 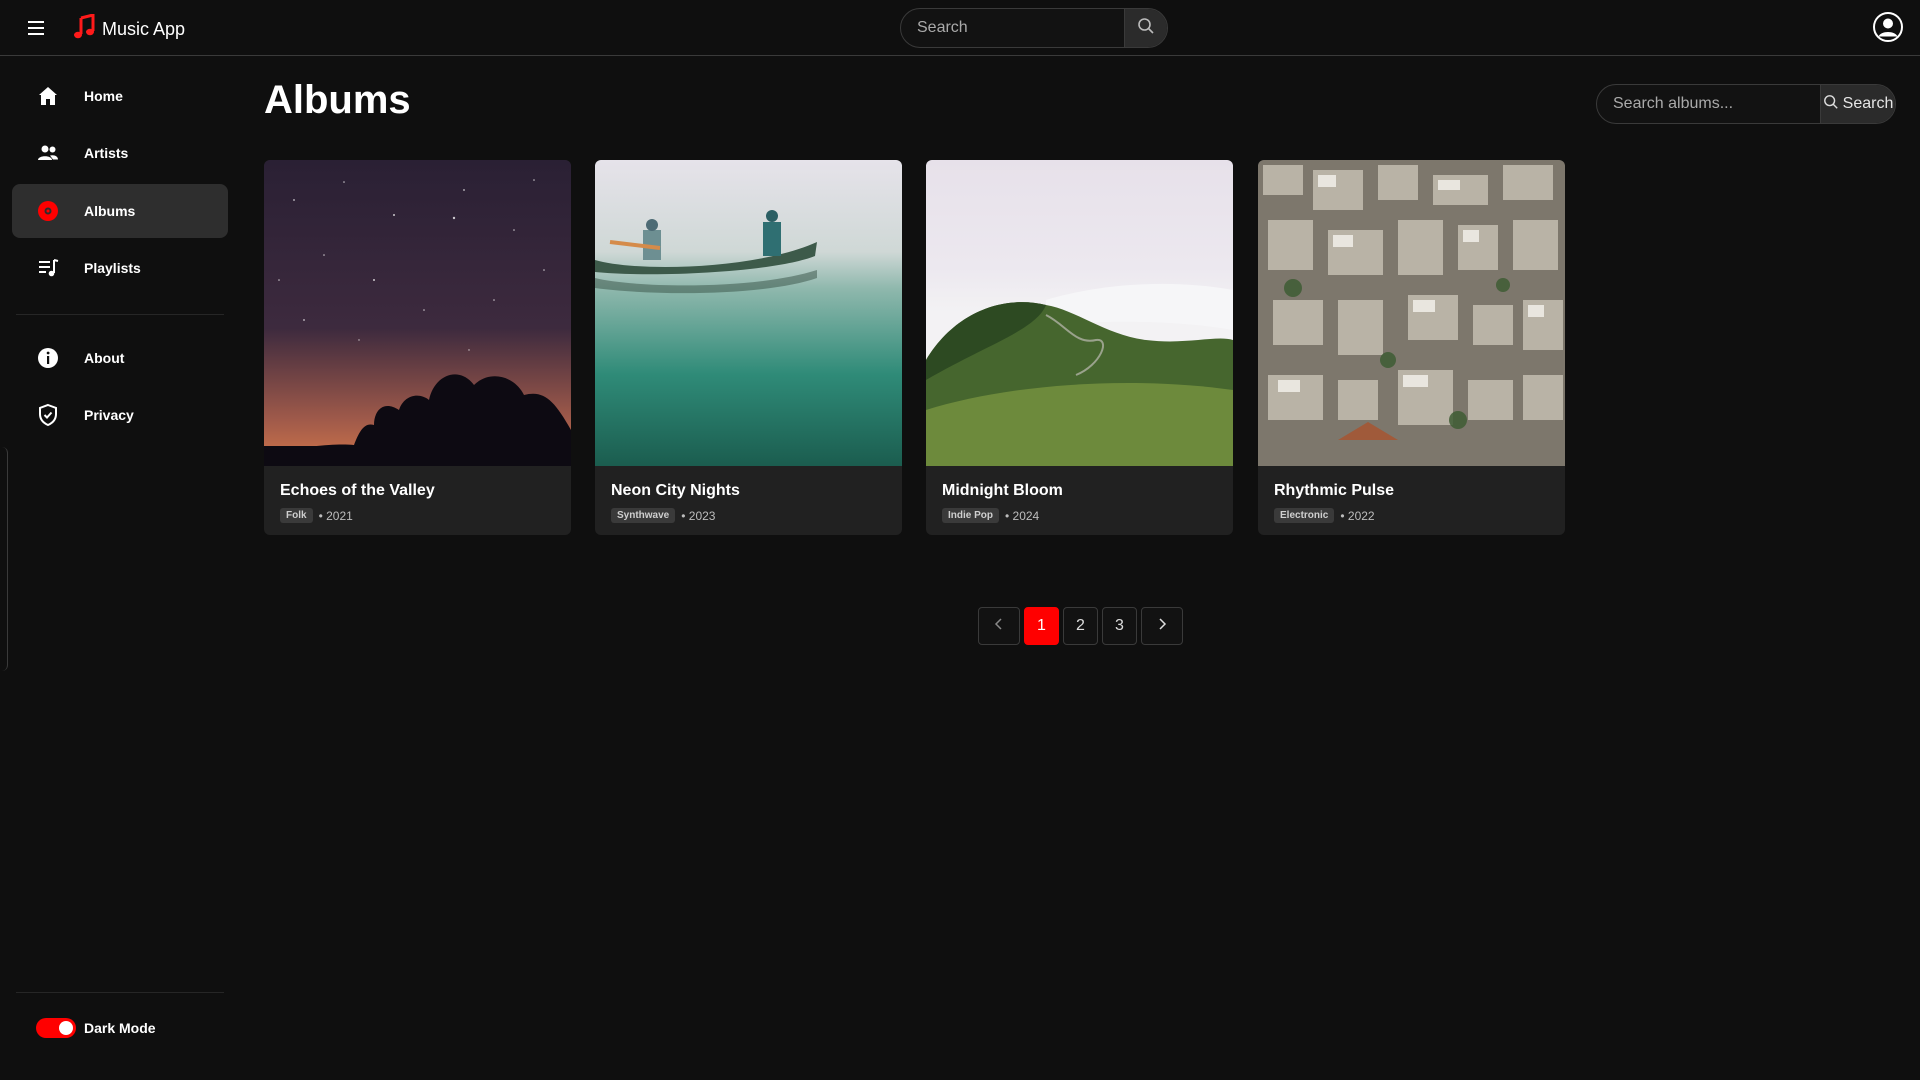 What do you see at coordinates (698, 515) in the screenshot?
I see `album-year: • 2023` at bounding box center [698, 515].